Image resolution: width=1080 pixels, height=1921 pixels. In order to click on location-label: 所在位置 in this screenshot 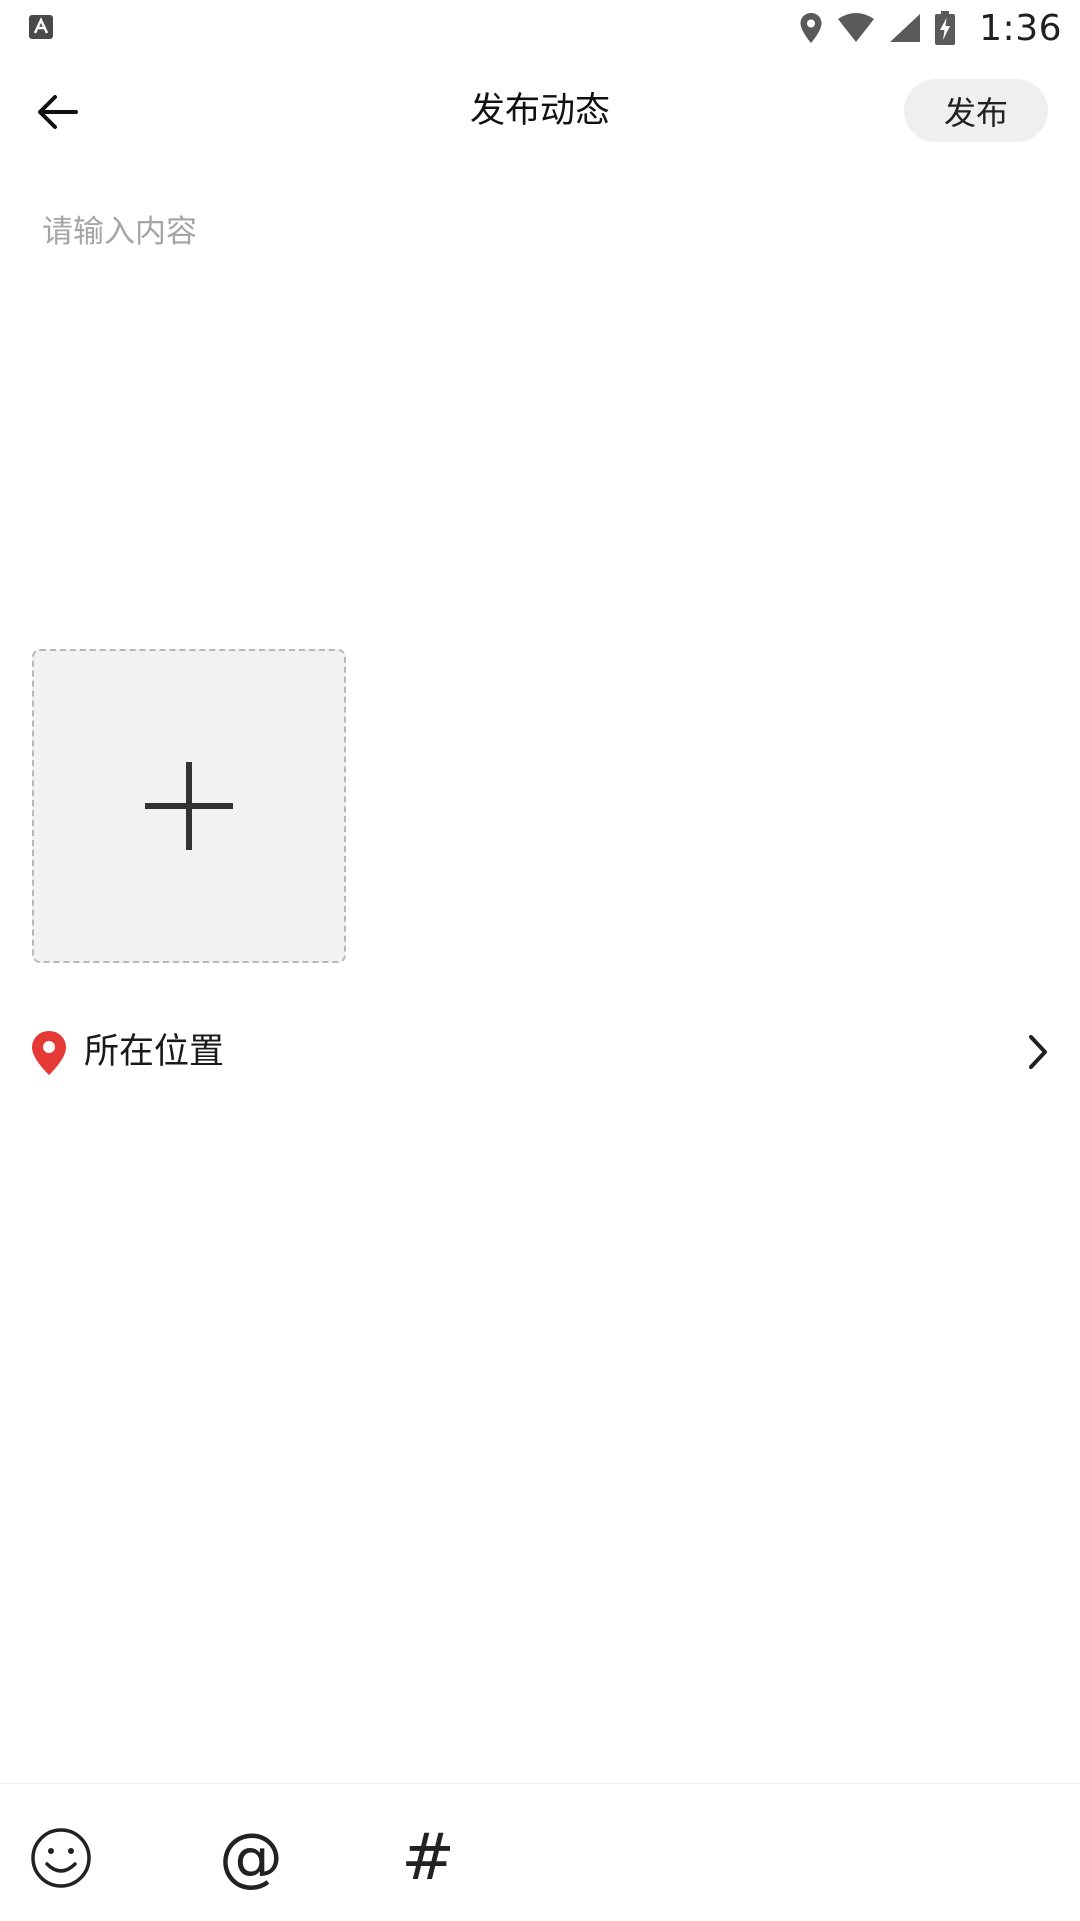, I will do `click(154, 1052)`.